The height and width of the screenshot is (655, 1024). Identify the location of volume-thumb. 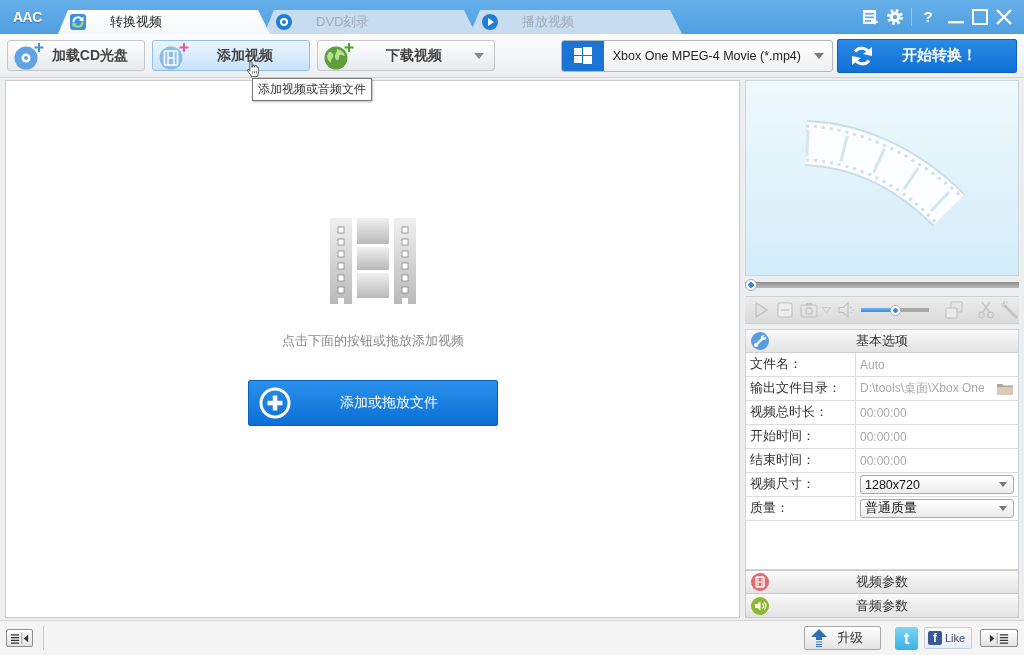
(895, 310).